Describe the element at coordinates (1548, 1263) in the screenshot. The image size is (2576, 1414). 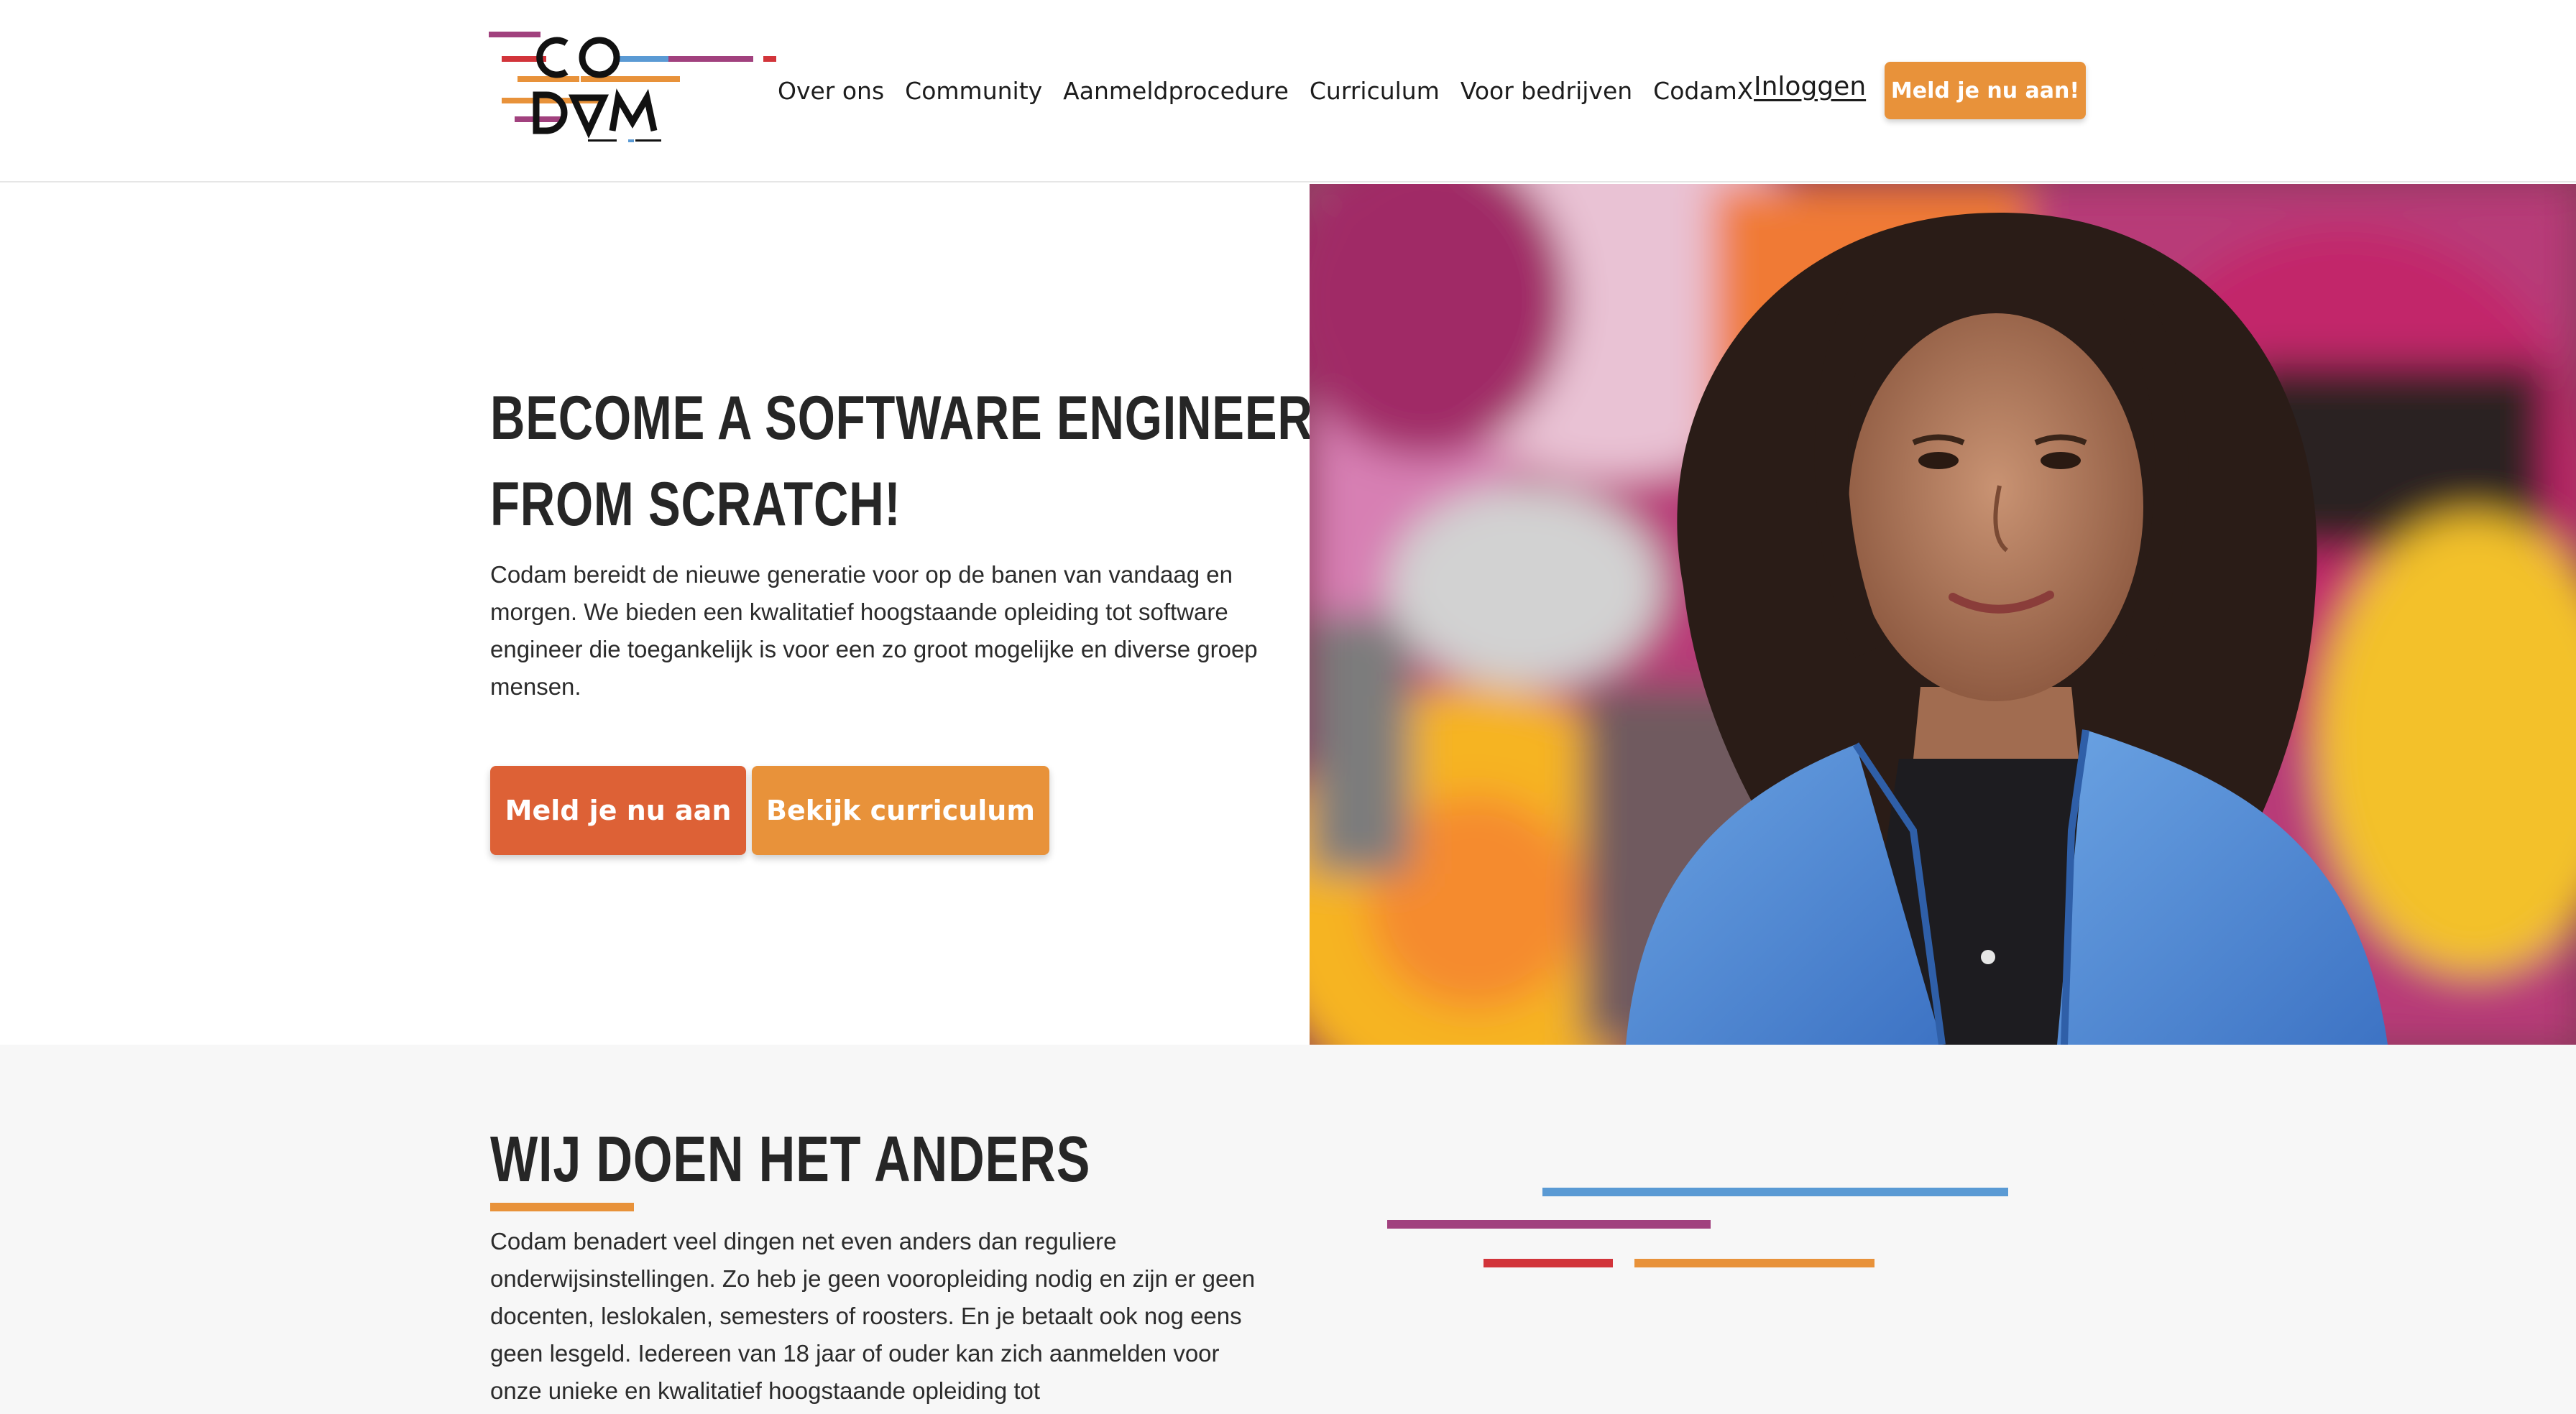
I see `decorative-line-red` at that location.